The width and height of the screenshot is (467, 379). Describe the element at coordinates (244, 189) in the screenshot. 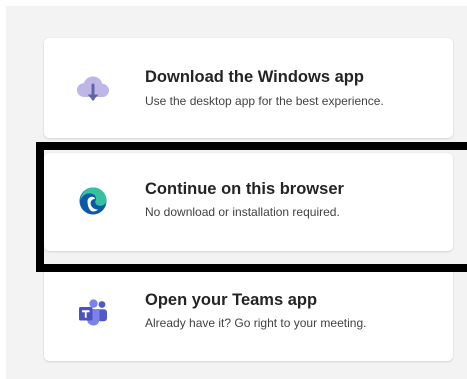

I see `continue-on-browser-title: Continue on this browser` at that location.